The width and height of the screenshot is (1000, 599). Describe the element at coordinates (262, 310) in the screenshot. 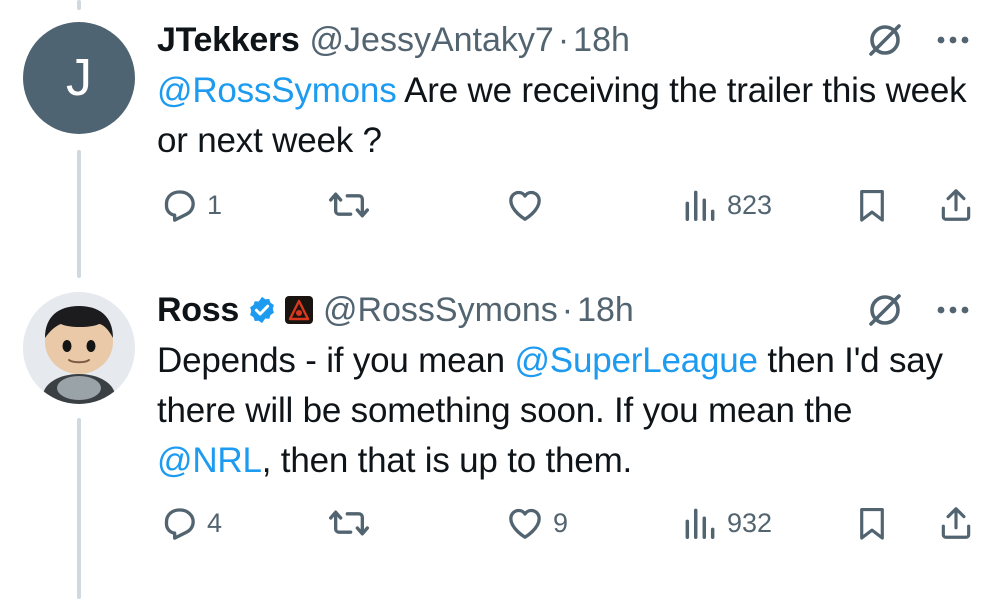

I see `verified-badge-icon` at that location.